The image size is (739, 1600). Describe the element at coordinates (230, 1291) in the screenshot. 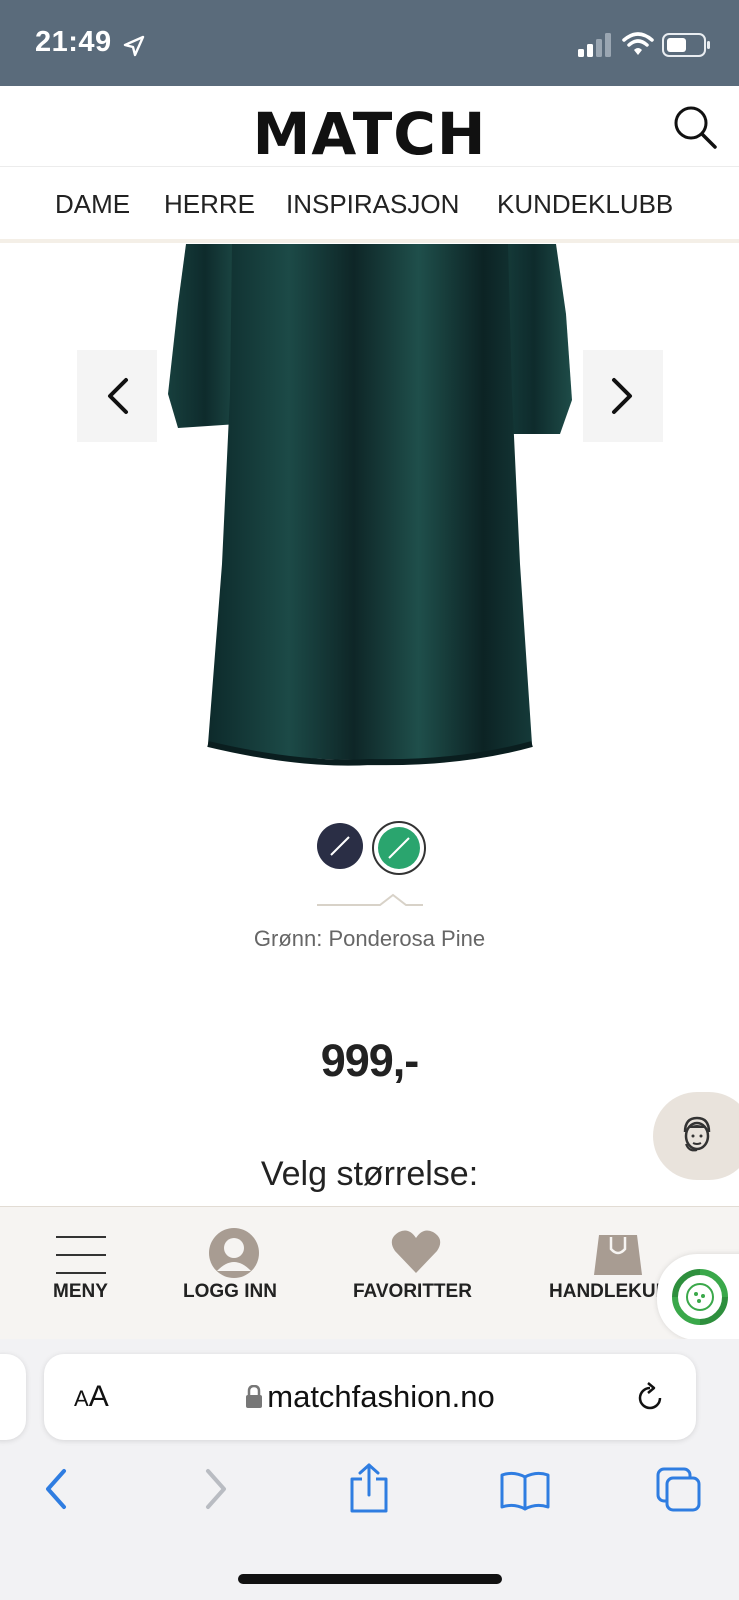

I see `login-label: LOGG INN` at that location.